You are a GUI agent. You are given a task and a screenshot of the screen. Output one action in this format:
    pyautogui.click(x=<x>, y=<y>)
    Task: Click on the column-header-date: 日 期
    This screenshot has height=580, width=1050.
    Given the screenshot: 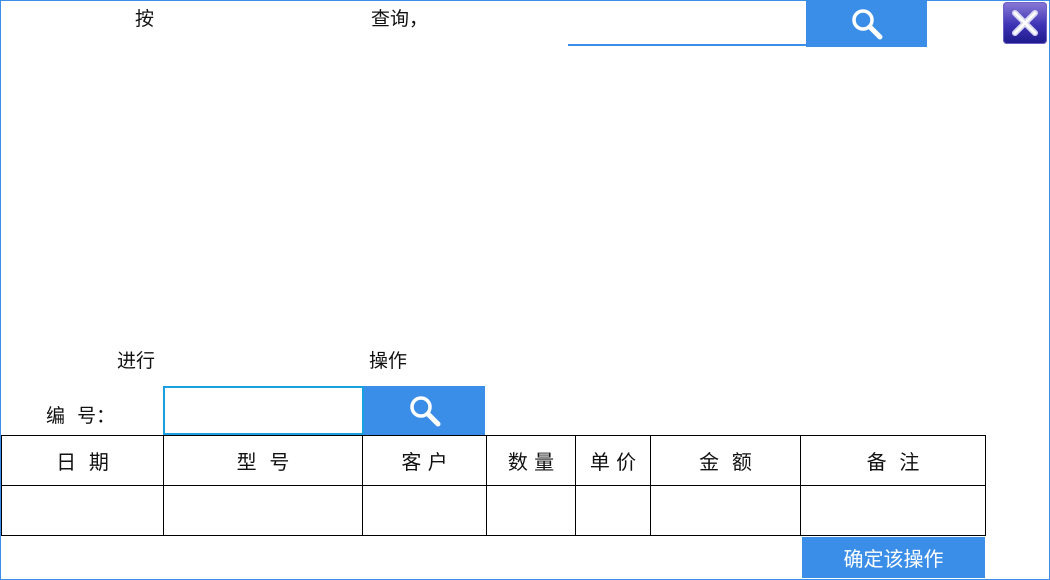 What is the action you would take?
    pyautogui.click(x=82, y=460)
    